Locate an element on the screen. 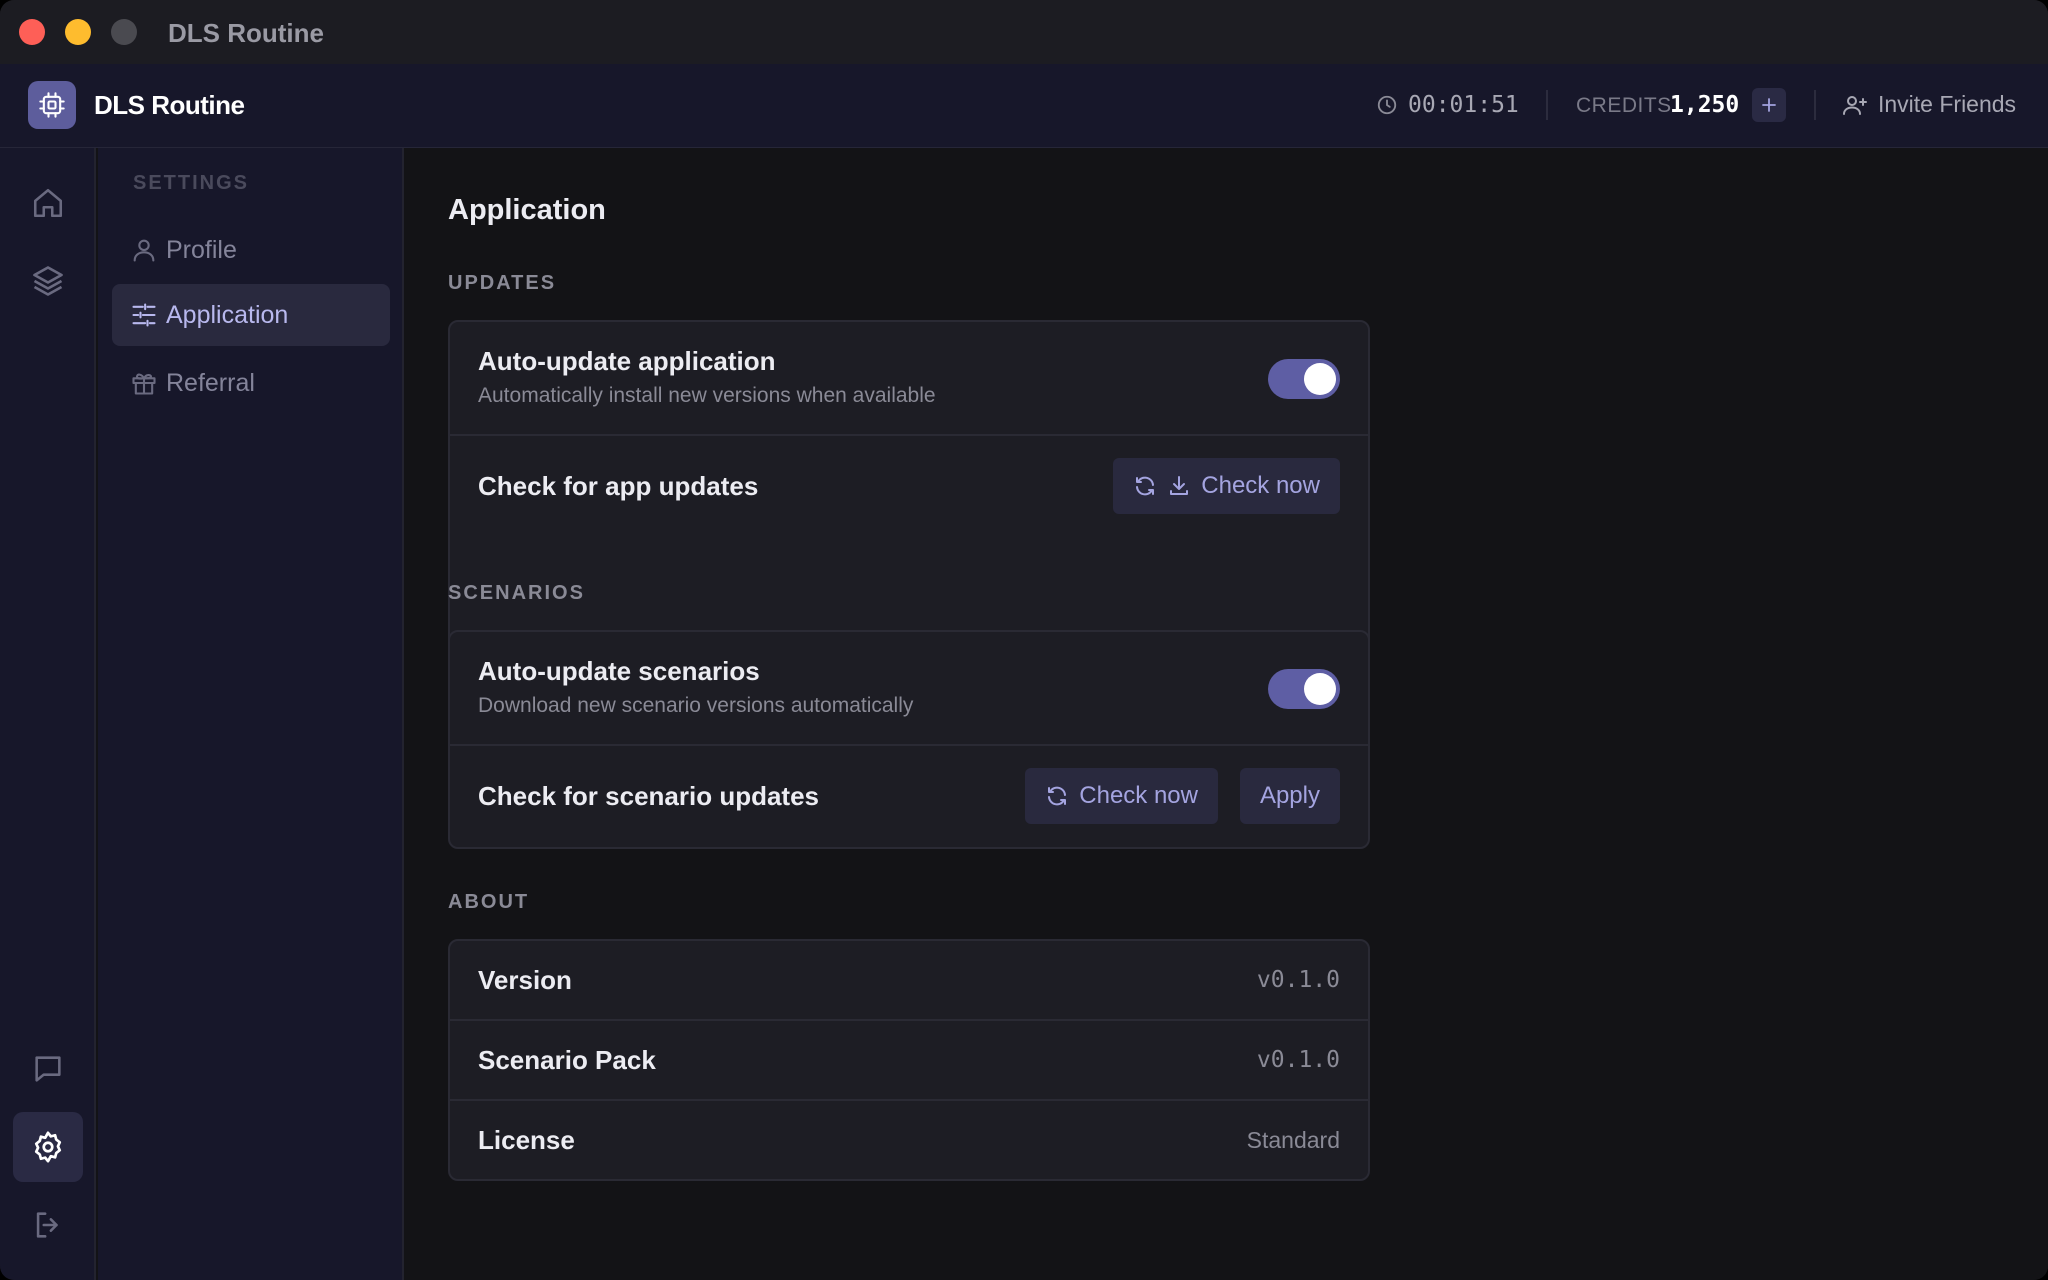 Image resolution: width=2048 pixels, height=1280 pixels. rail-layers-button is located at coordinates (48, 281).